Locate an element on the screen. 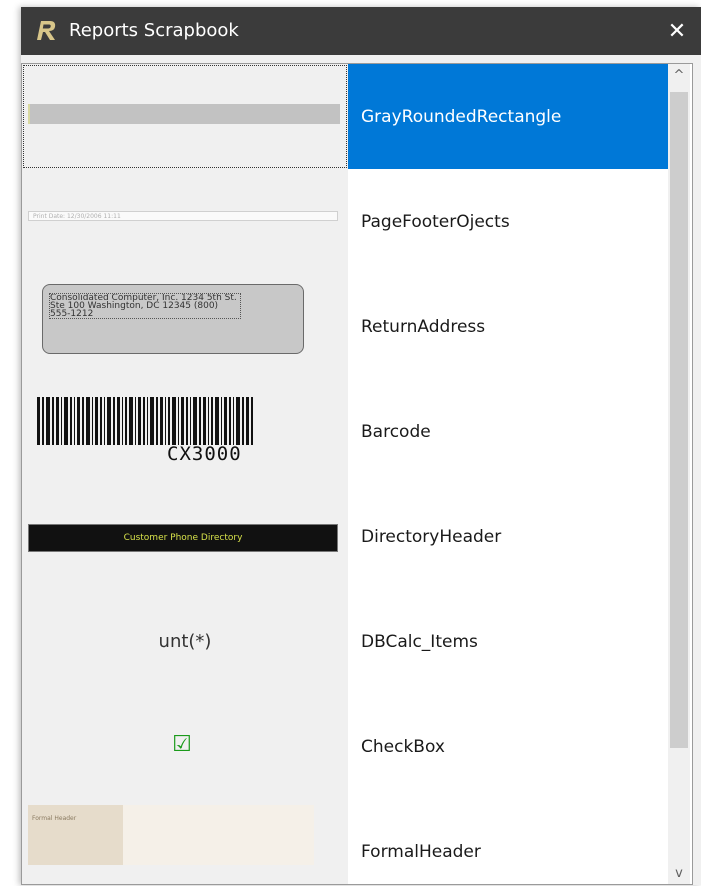 Image resolution: width=701 pixels, height=886 pixels. preview-thumbnail: ☑ is located at coordinates (185, 746).